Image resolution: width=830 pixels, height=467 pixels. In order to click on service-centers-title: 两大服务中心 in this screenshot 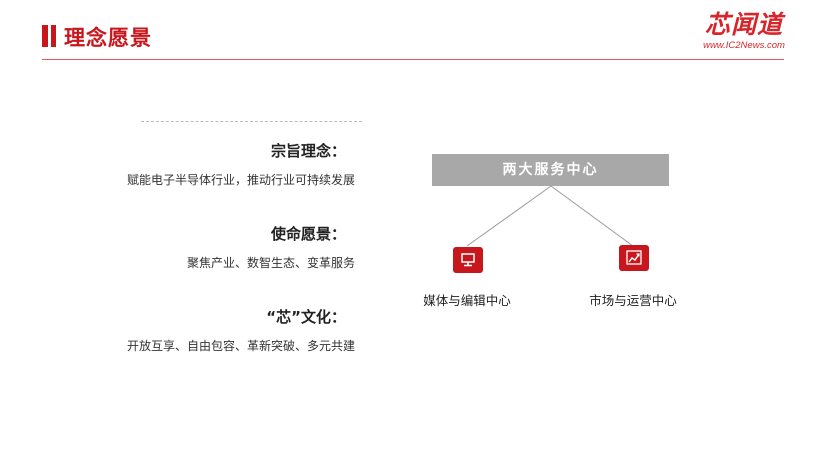, I will do `click(550, 170)`.